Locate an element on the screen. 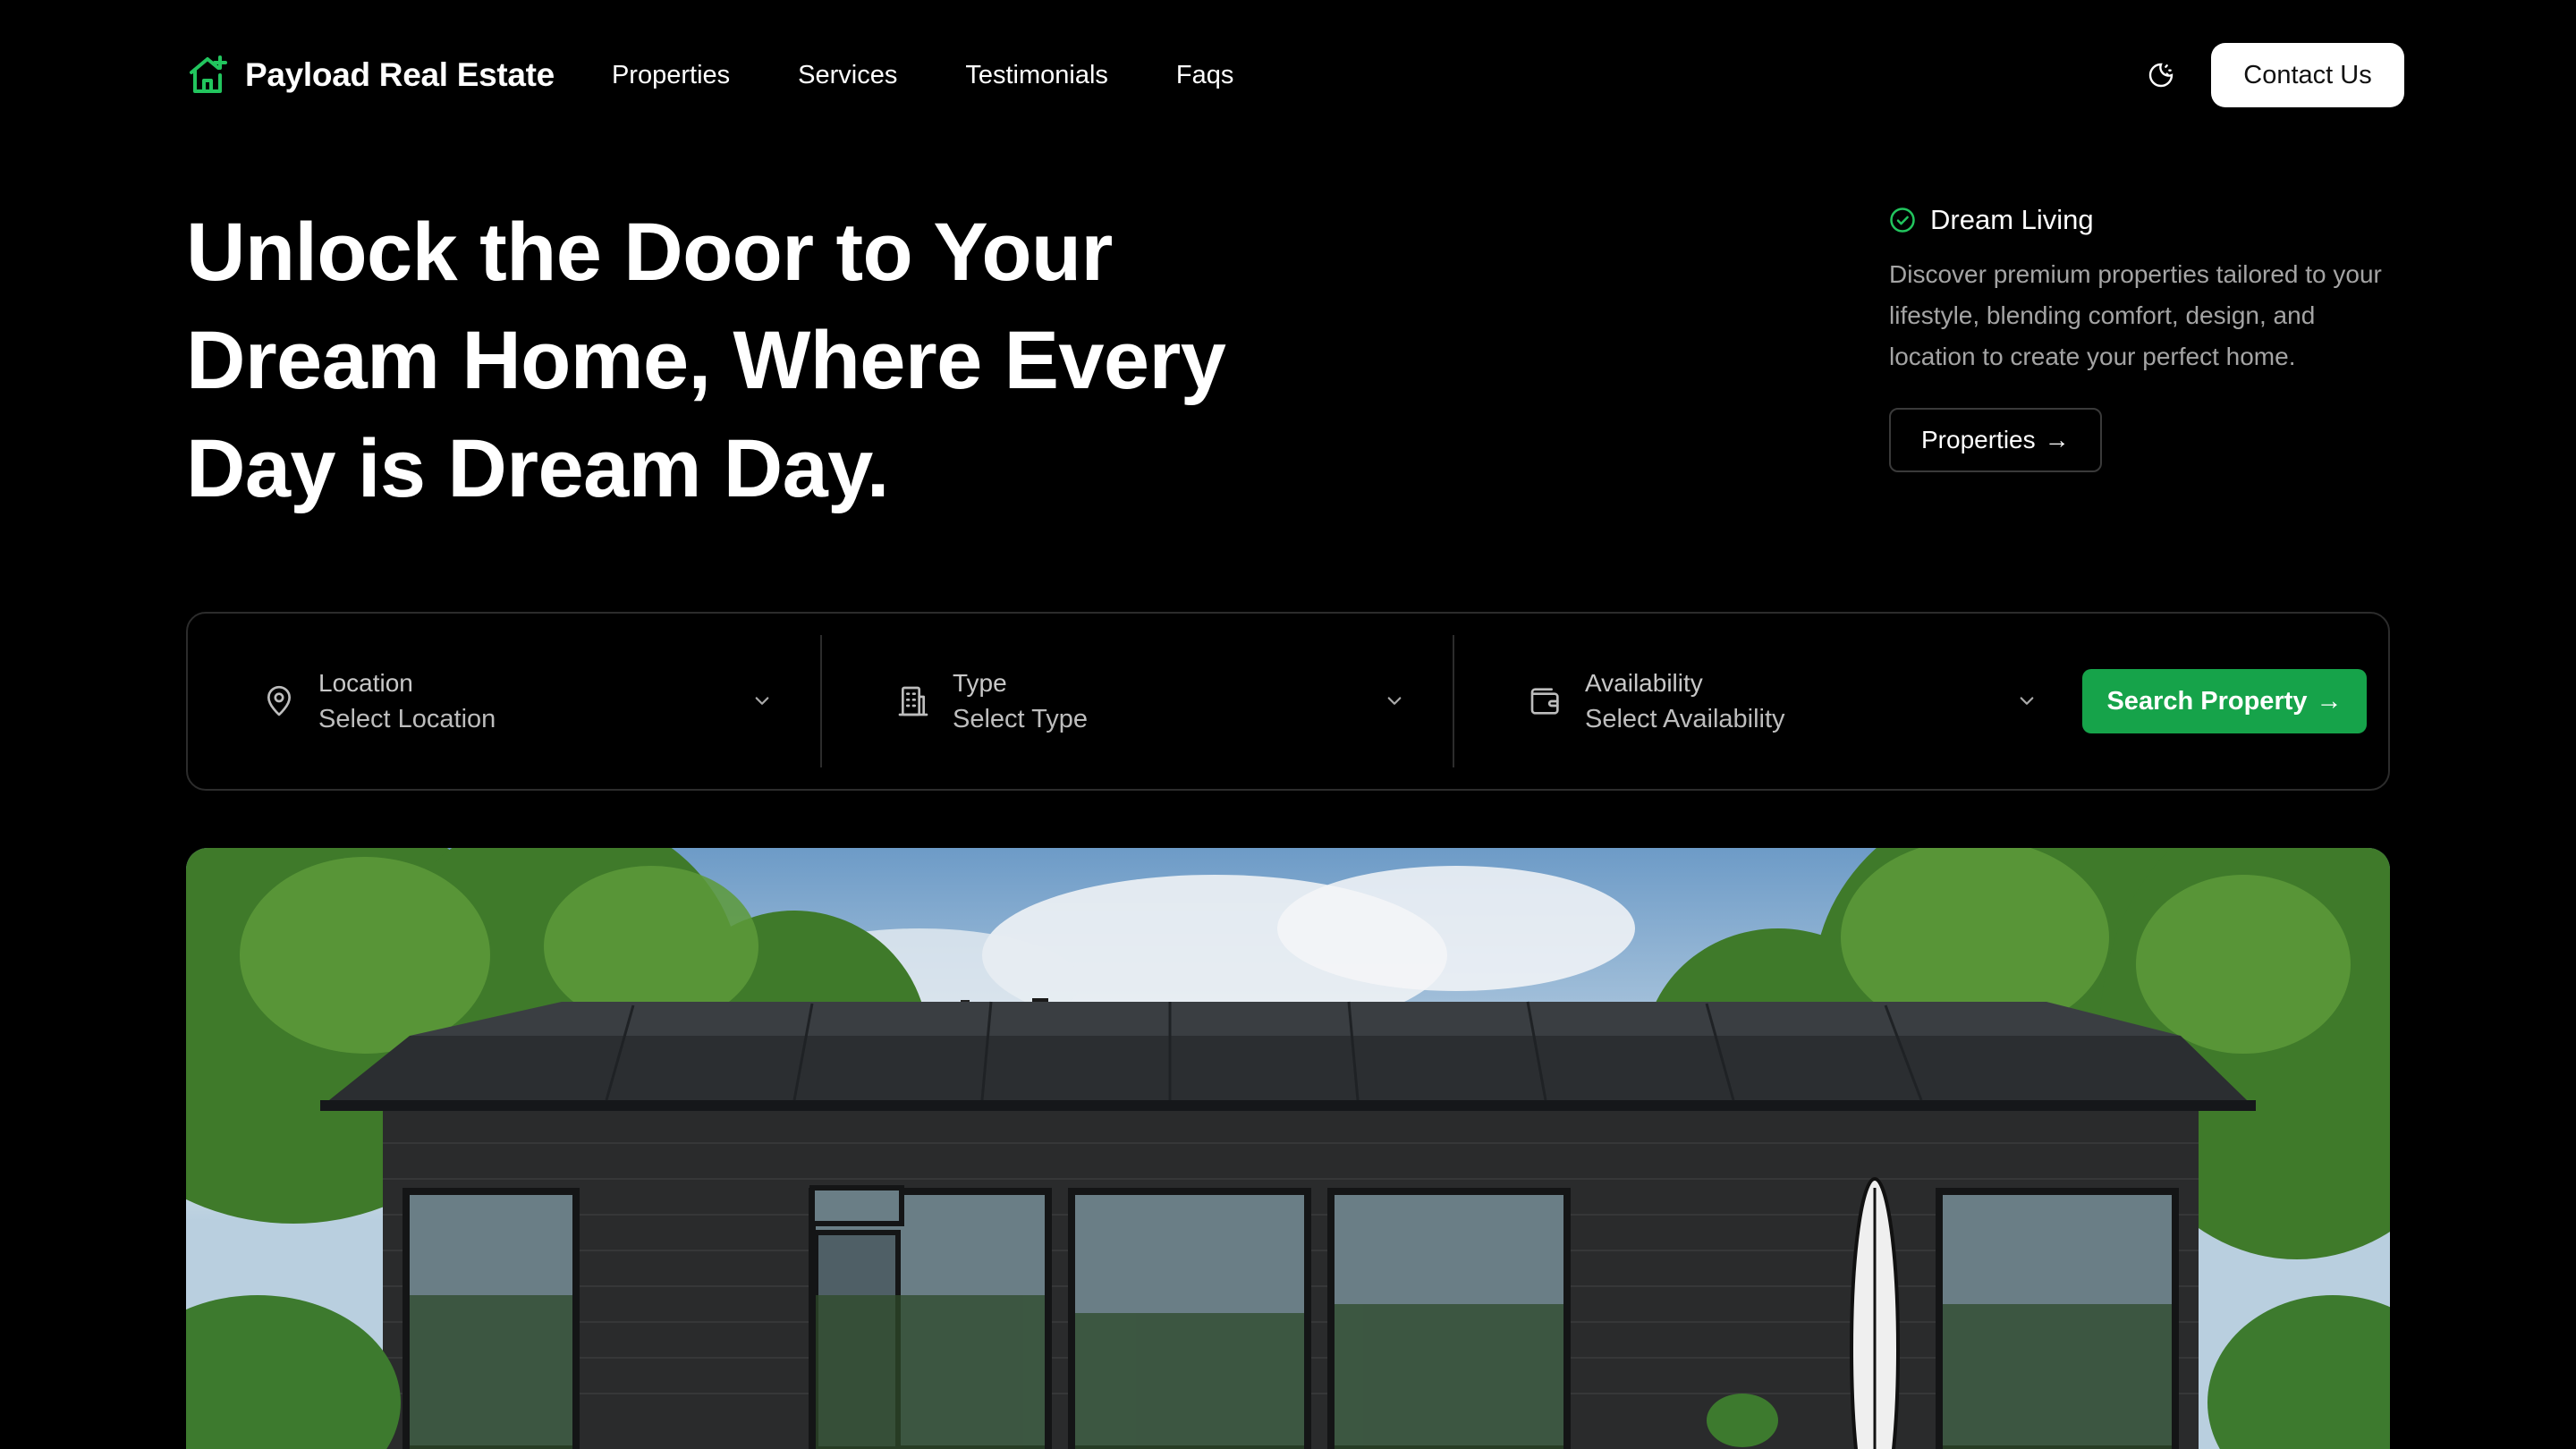  theme-toggle-button is located at coordinates (2161, 75).